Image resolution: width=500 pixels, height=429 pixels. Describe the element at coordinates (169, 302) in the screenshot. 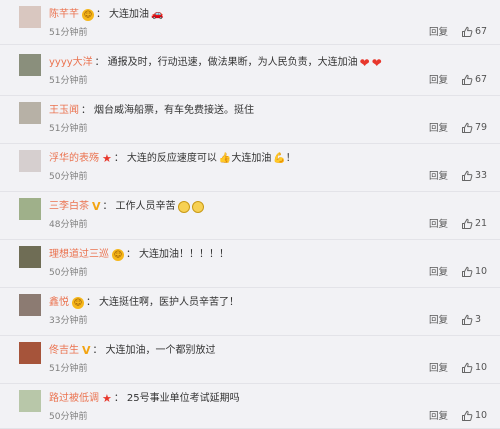

I see `comment-text: 大连挺住啊，医护人员辛苦了！` at that location.